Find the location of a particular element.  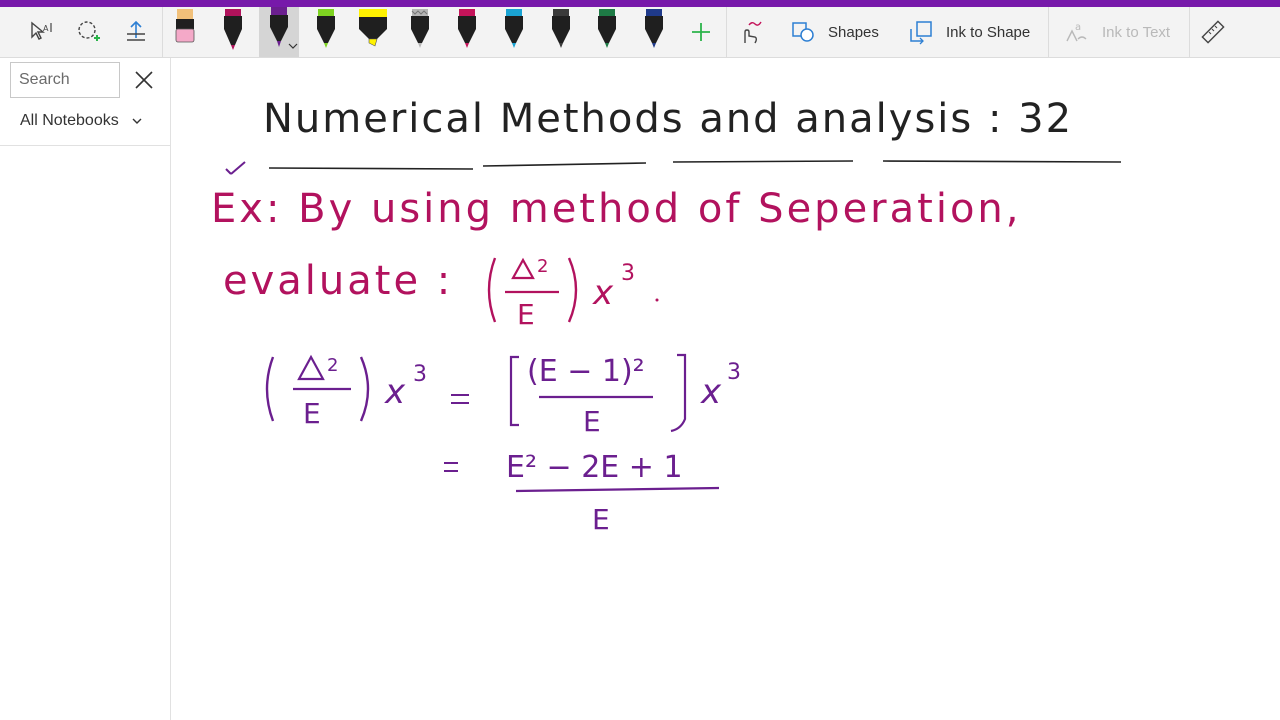

purple-pen-icon is located at coordinates (284, 28).